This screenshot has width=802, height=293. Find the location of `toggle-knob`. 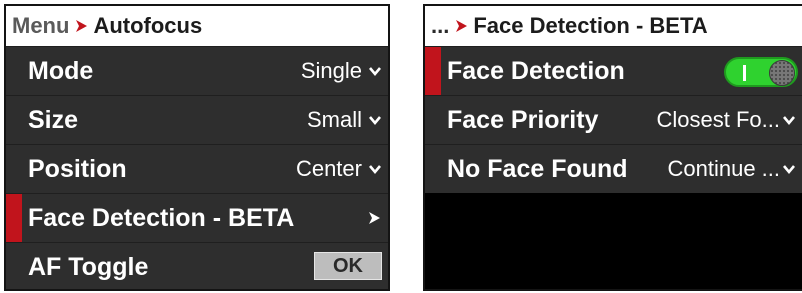

toggle-knob is located at coordinates (782, 73).